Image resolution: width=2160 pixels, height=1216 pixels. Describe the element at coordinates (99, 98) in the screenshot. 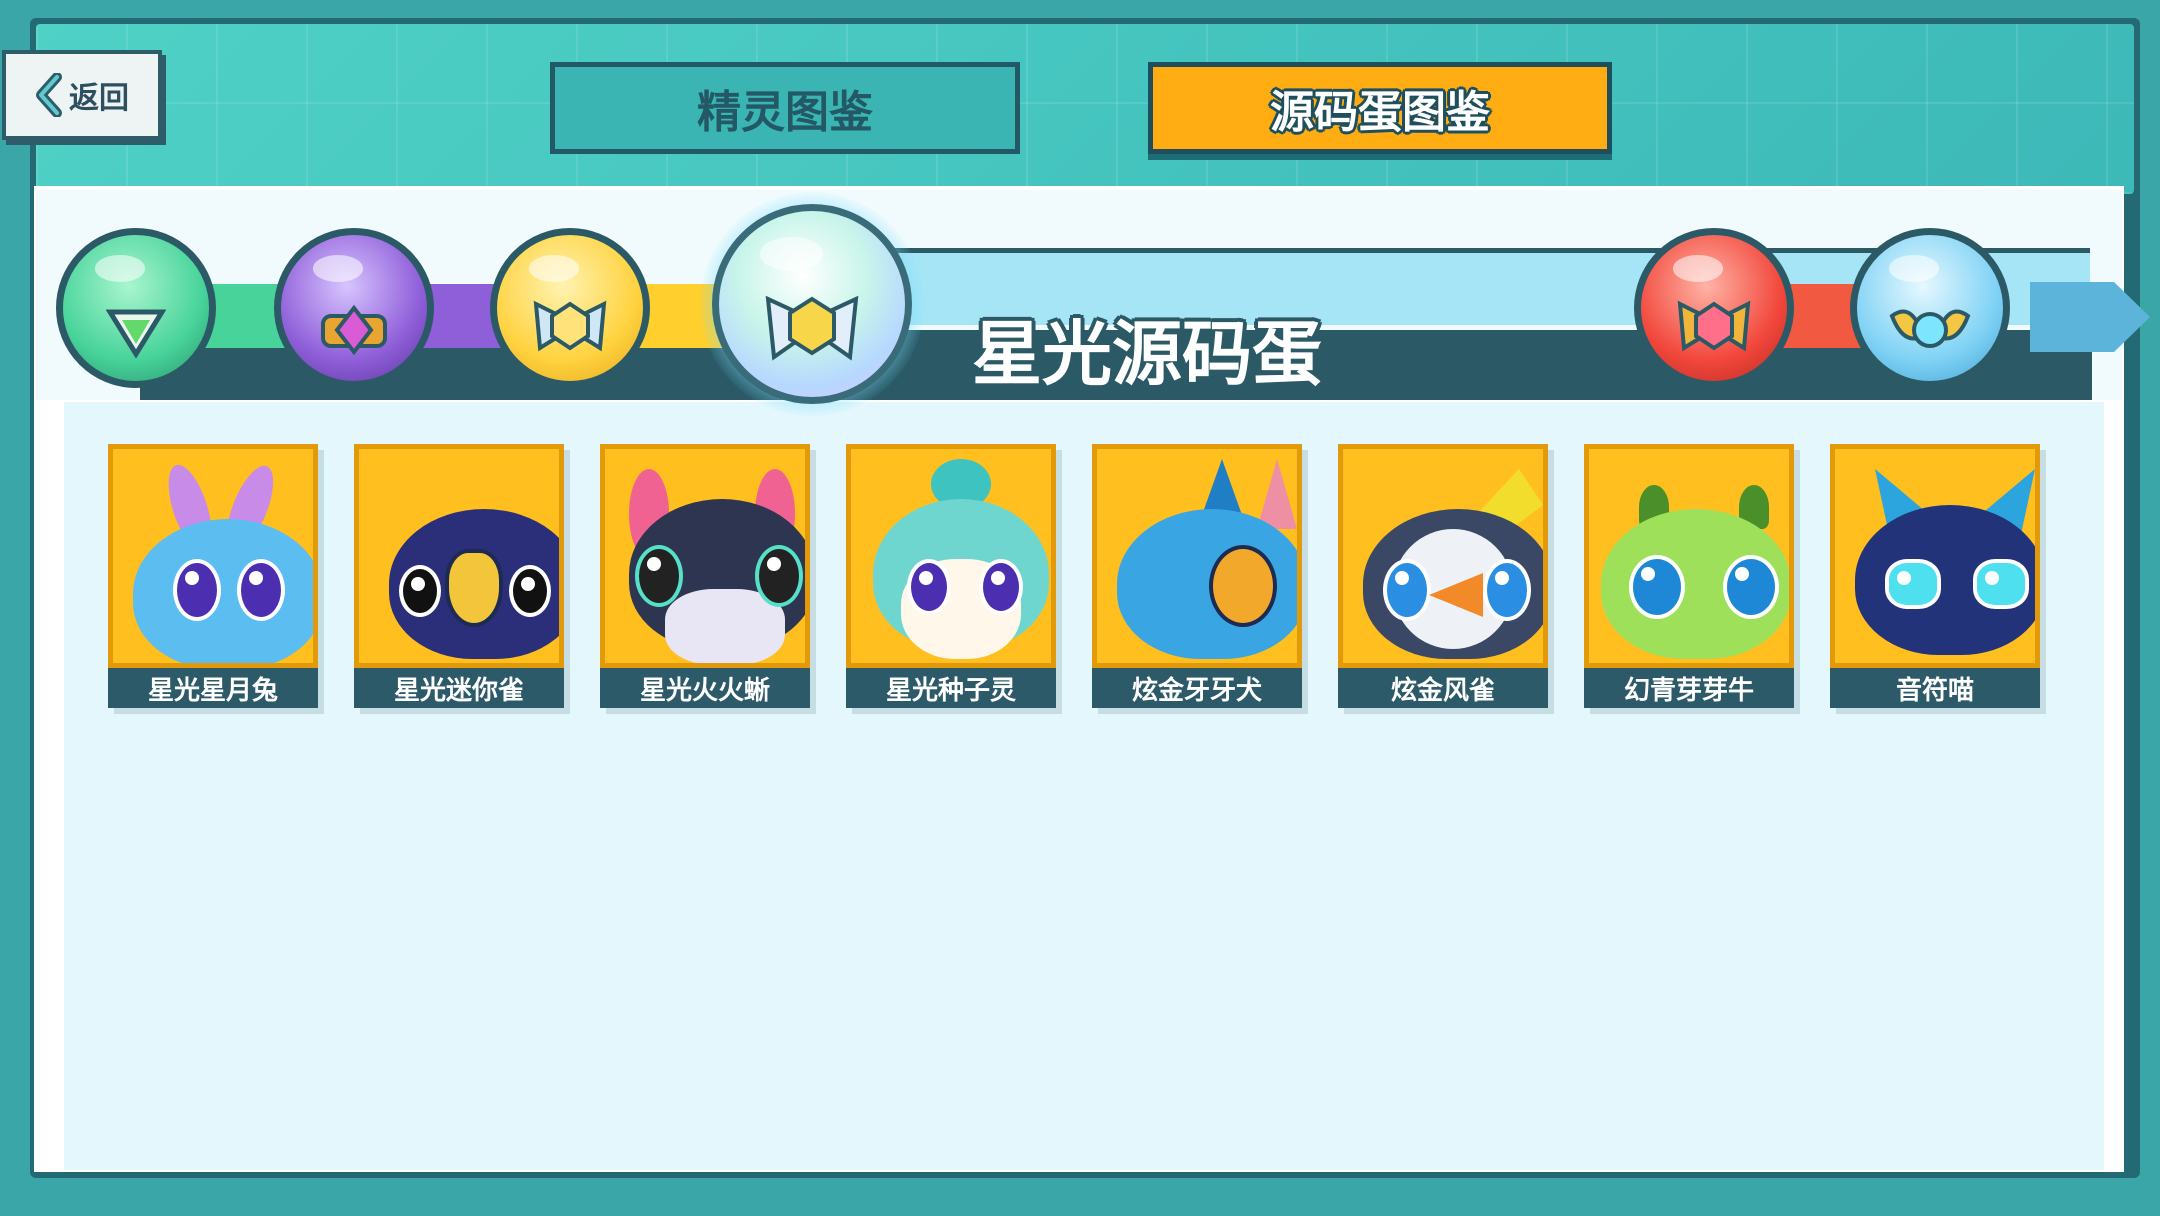

I see `back-button-label: 返回` at that location.